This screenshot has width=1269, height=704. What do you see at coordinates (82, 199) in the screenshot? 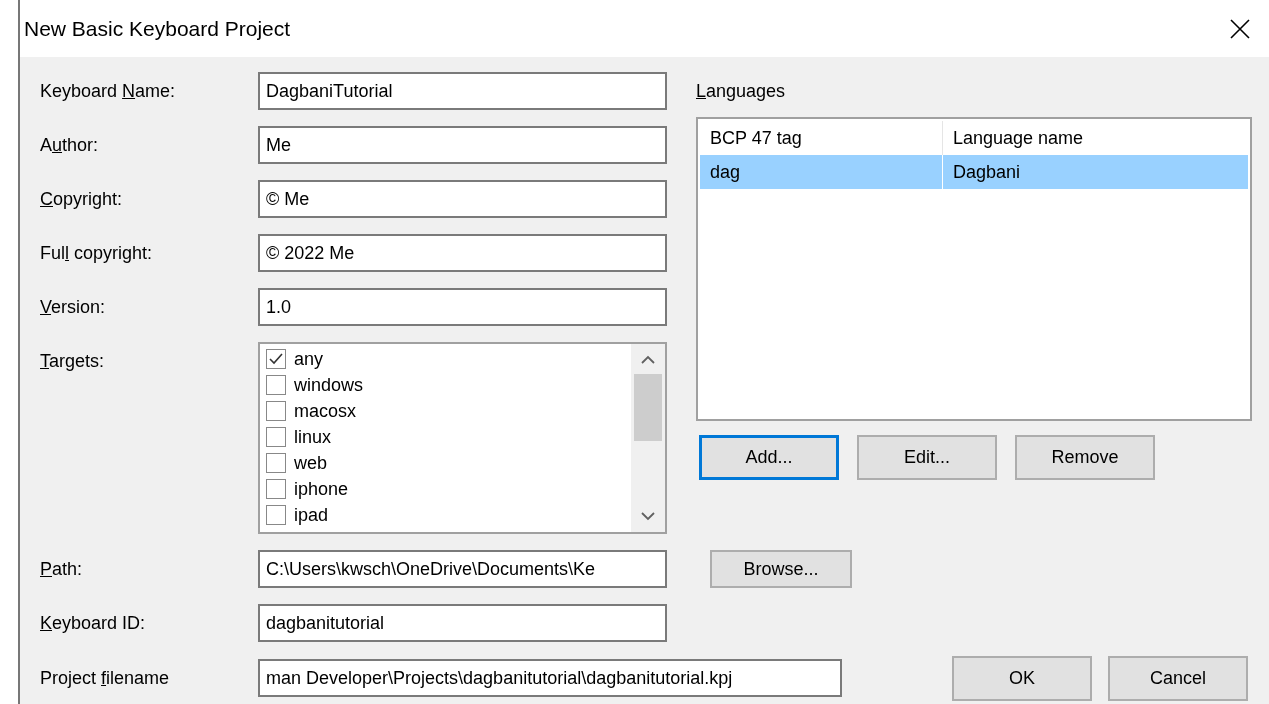
I see `field-label: Copyright:` at bounding box center [82, 199].